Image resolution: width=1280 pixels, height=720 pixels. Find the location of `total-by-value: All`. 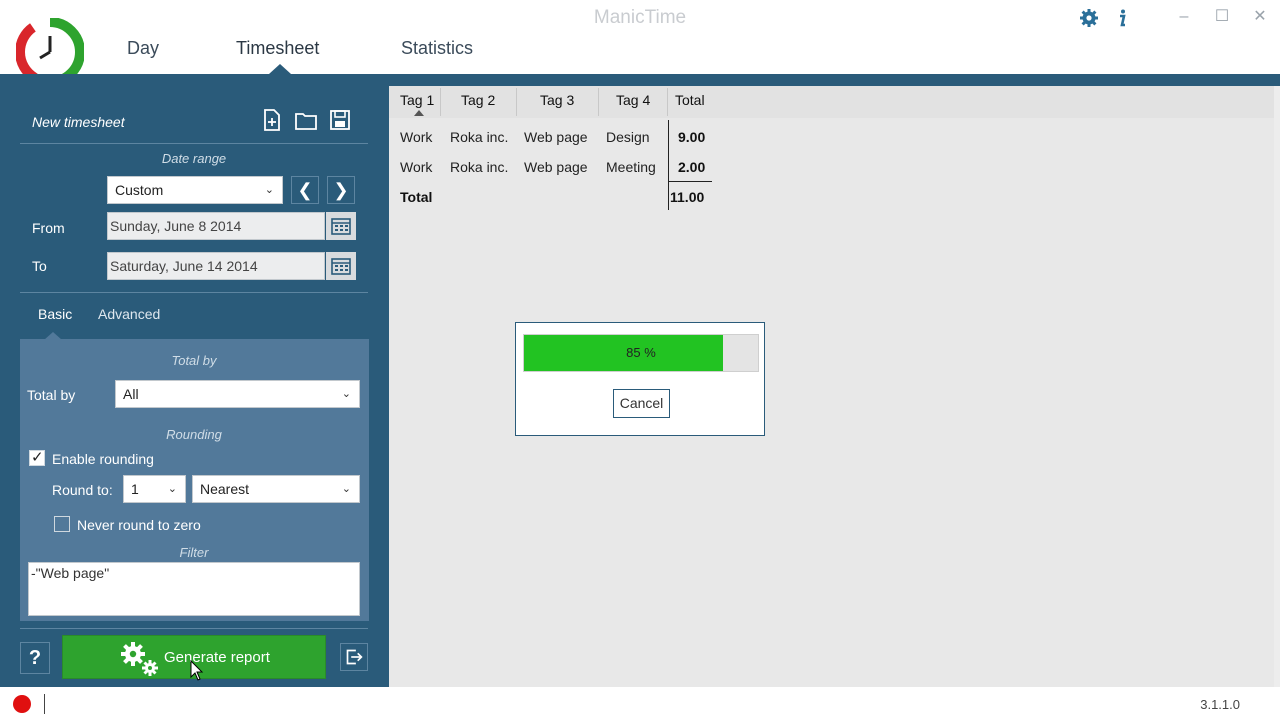

total-by-value: All is located at coordinates (131, 394).